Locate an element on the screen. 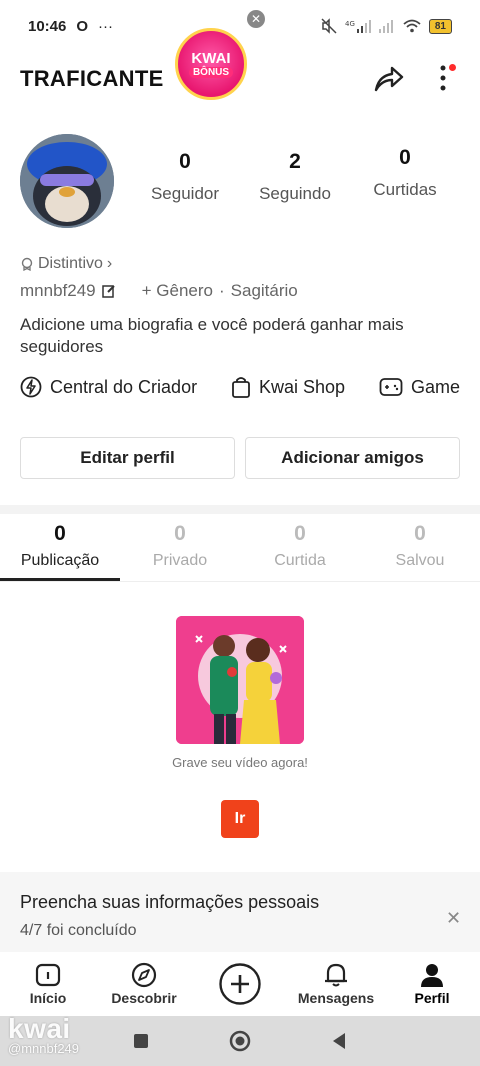  user-info-line: mnnbf249 + Gênero · Sagitário is located at coordinates (159, 291).